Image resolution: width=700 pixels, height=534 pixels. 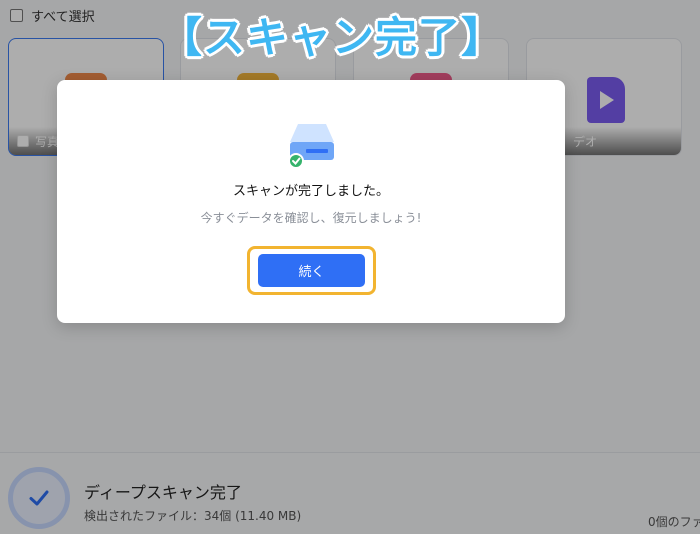 I want to click on annotation-banner: 【スキャン完了】, so click(x=332, y=34).